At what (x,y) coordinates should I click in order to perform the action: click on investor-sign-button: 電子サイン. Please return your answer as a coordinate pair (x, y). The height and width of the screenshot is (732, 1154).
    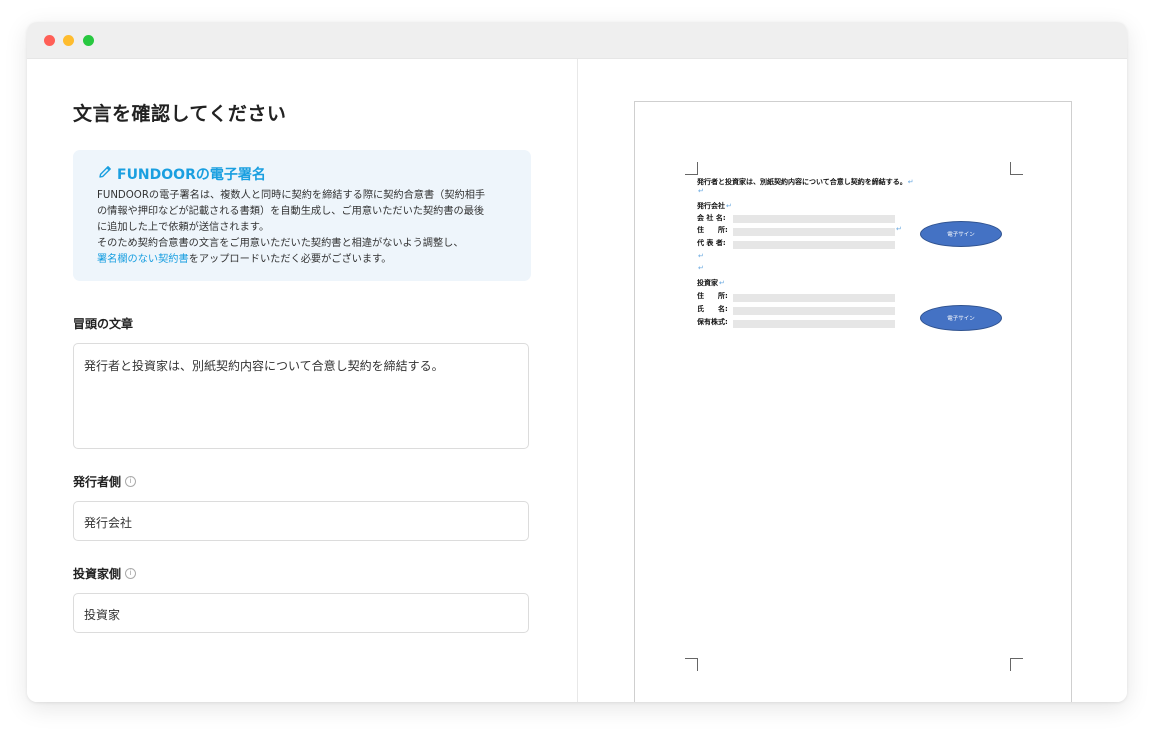
    Looking at the image, I should click on (961, 318).